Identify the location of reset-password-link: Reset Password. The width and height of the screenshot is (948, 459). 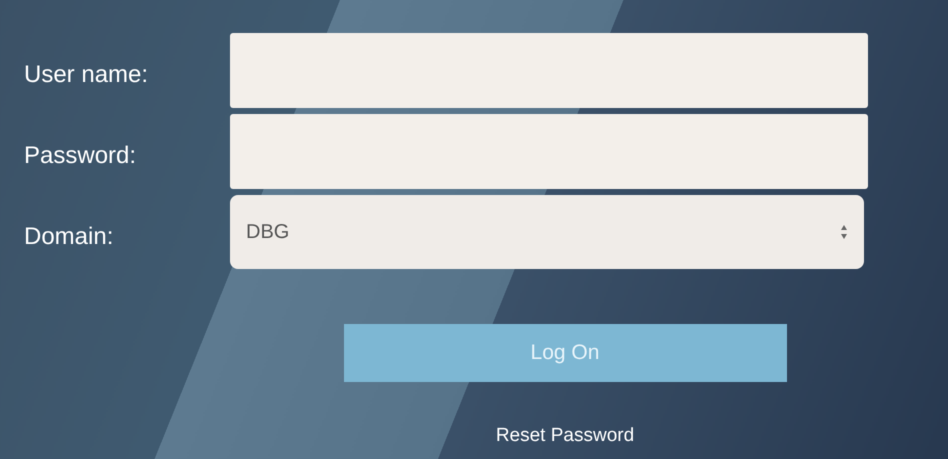
(565, 436).